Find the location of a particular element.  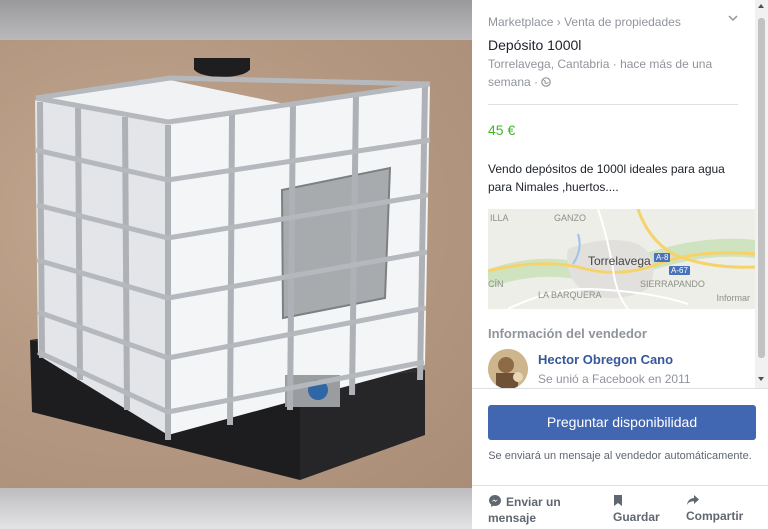

map-label: GANZO is located at coordinates (570, 218).